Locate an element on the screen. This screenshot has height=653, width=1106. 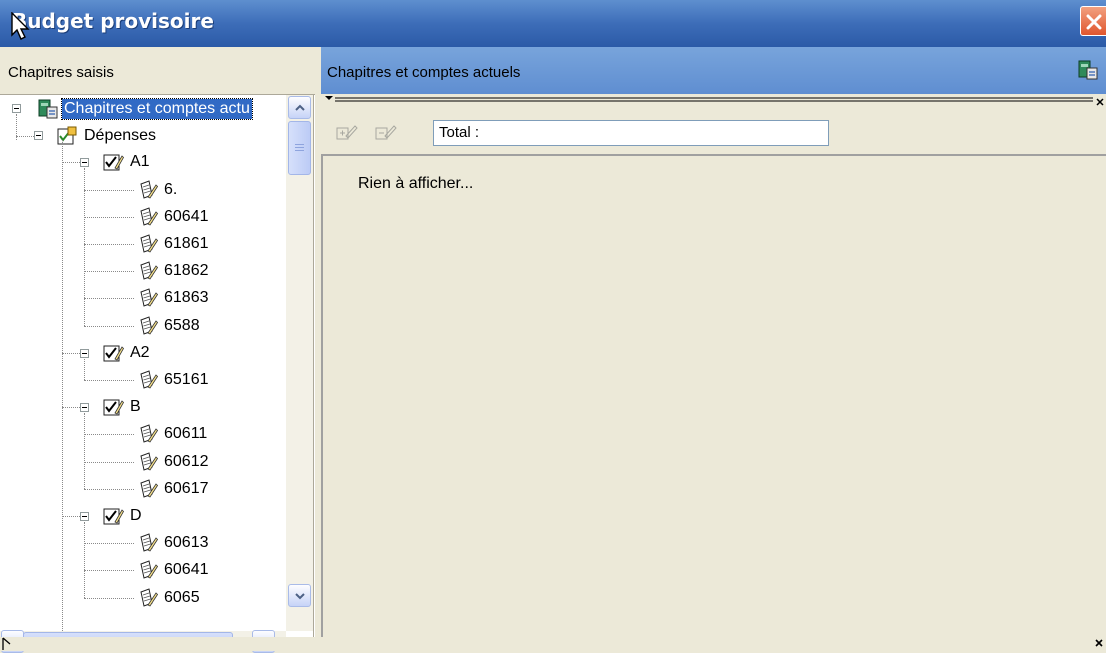
tree-node-account: 6065 is located at coordinates (169, 598).